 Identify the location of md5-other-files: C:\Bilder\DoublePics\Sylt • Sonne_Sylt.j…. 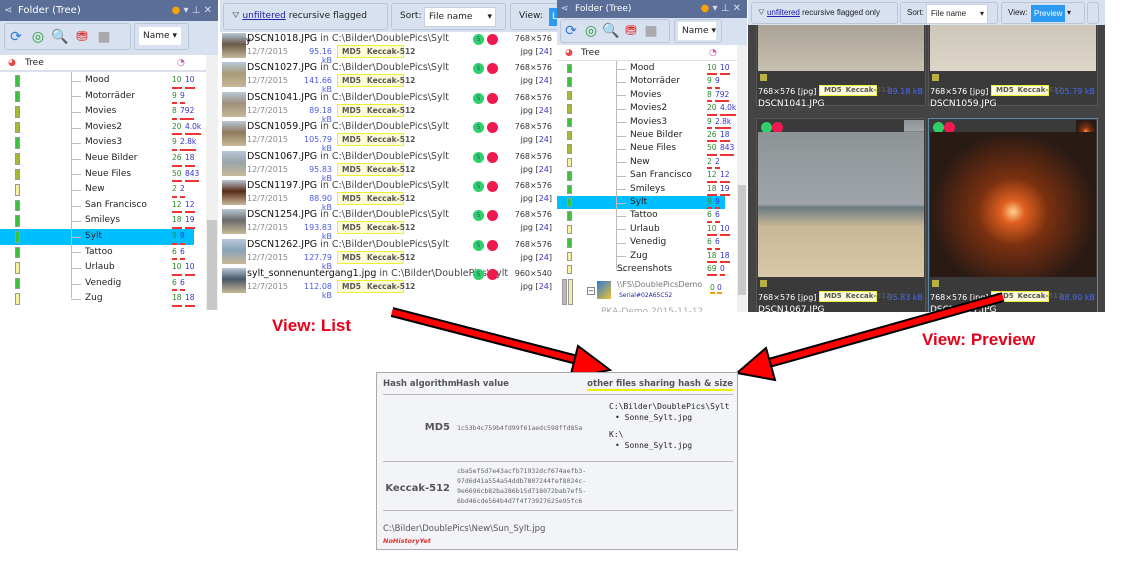
(669, 426).